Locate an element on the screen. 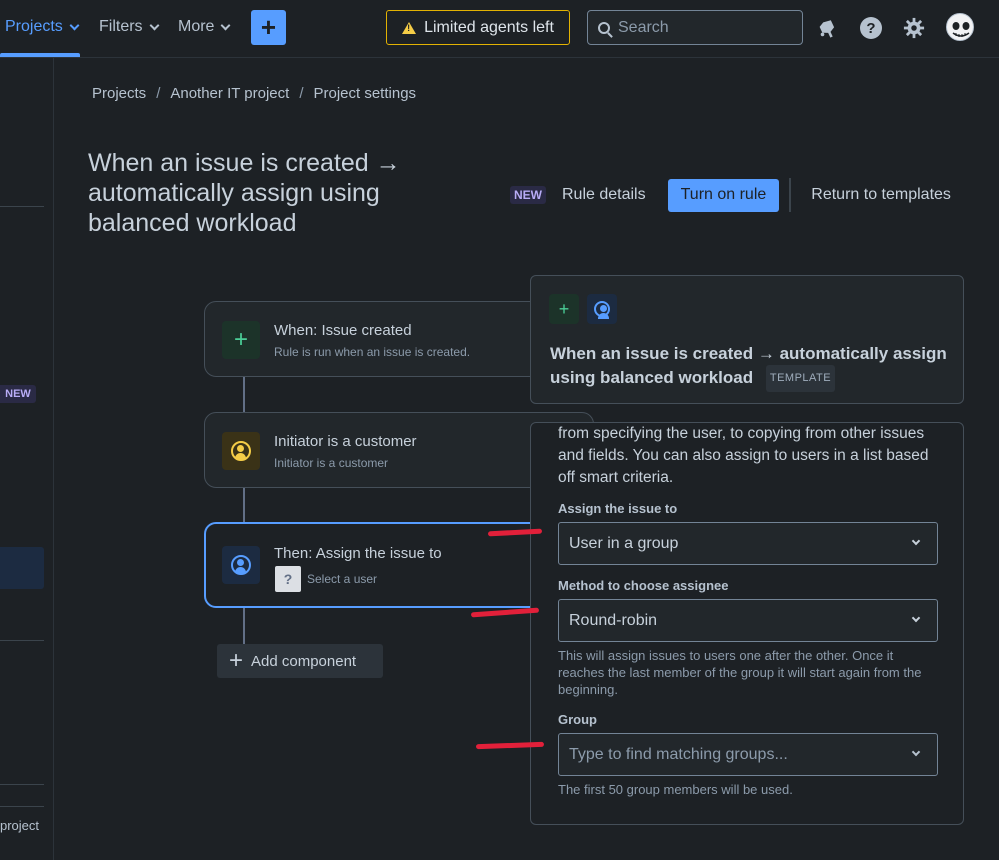 This screenshot has width=999, height=860. breadcrumb-project-settings: Project settings is located at coordinates (364, 93).